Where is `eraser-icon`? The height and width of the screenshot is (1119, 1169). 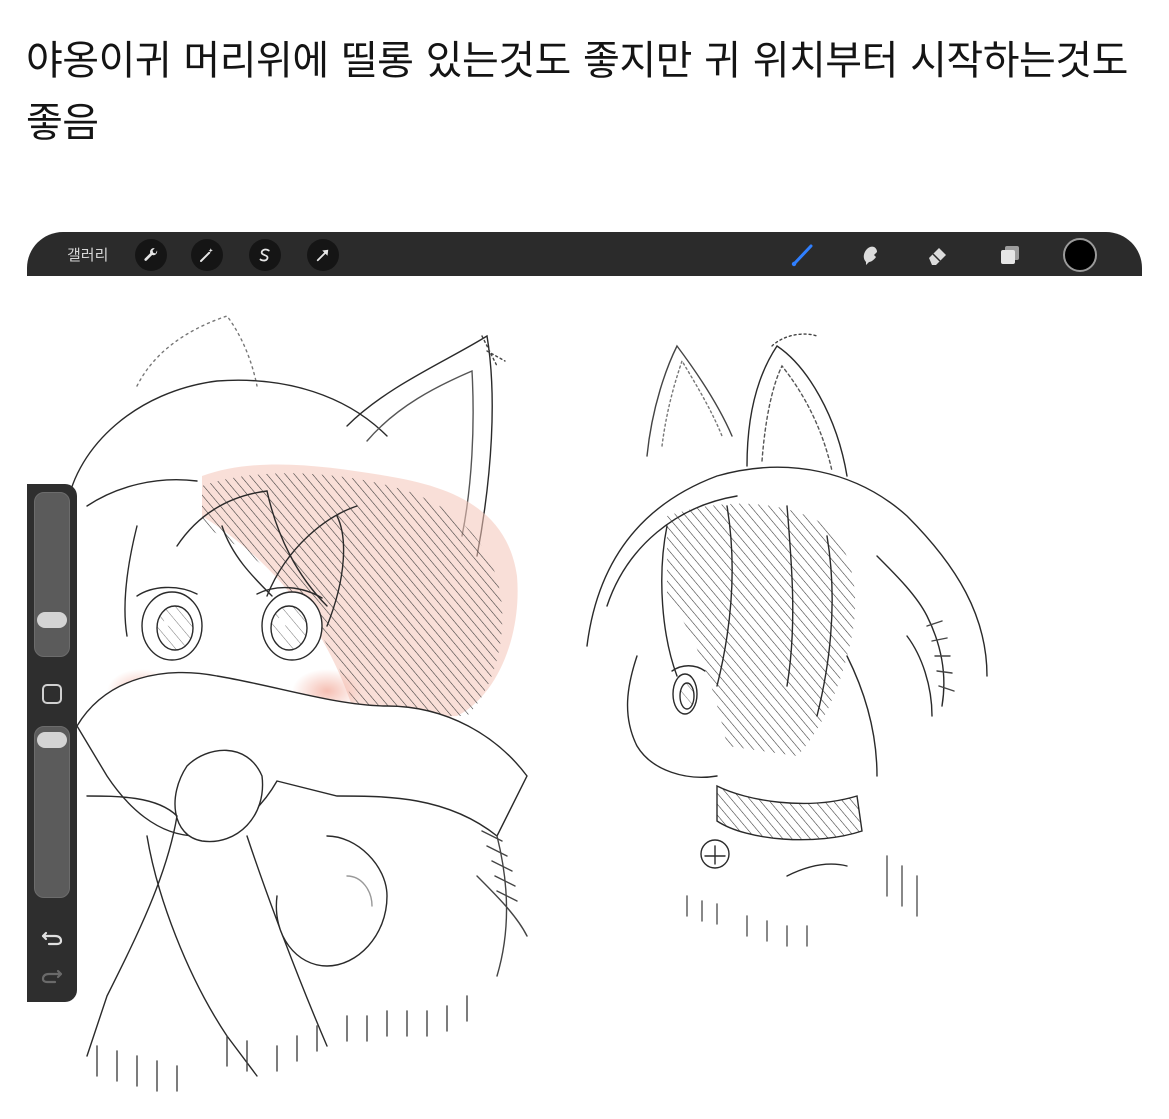 eraser-icon is located at coordinates (938, 255).